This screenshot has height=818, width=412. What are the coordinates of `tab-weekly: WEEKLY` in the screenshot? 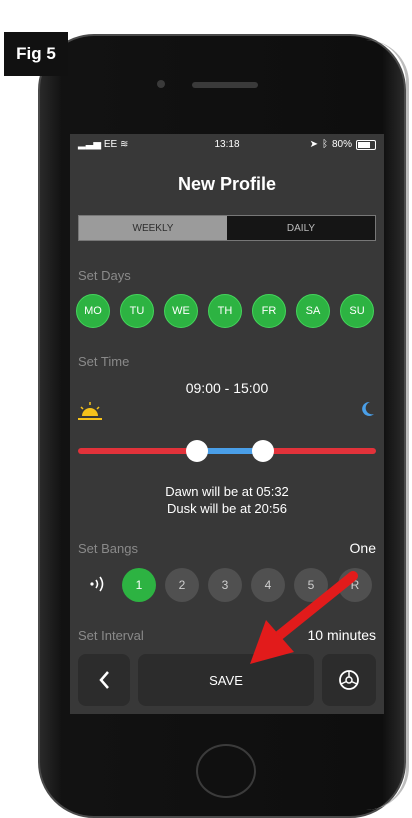 It's located at (153, 228).